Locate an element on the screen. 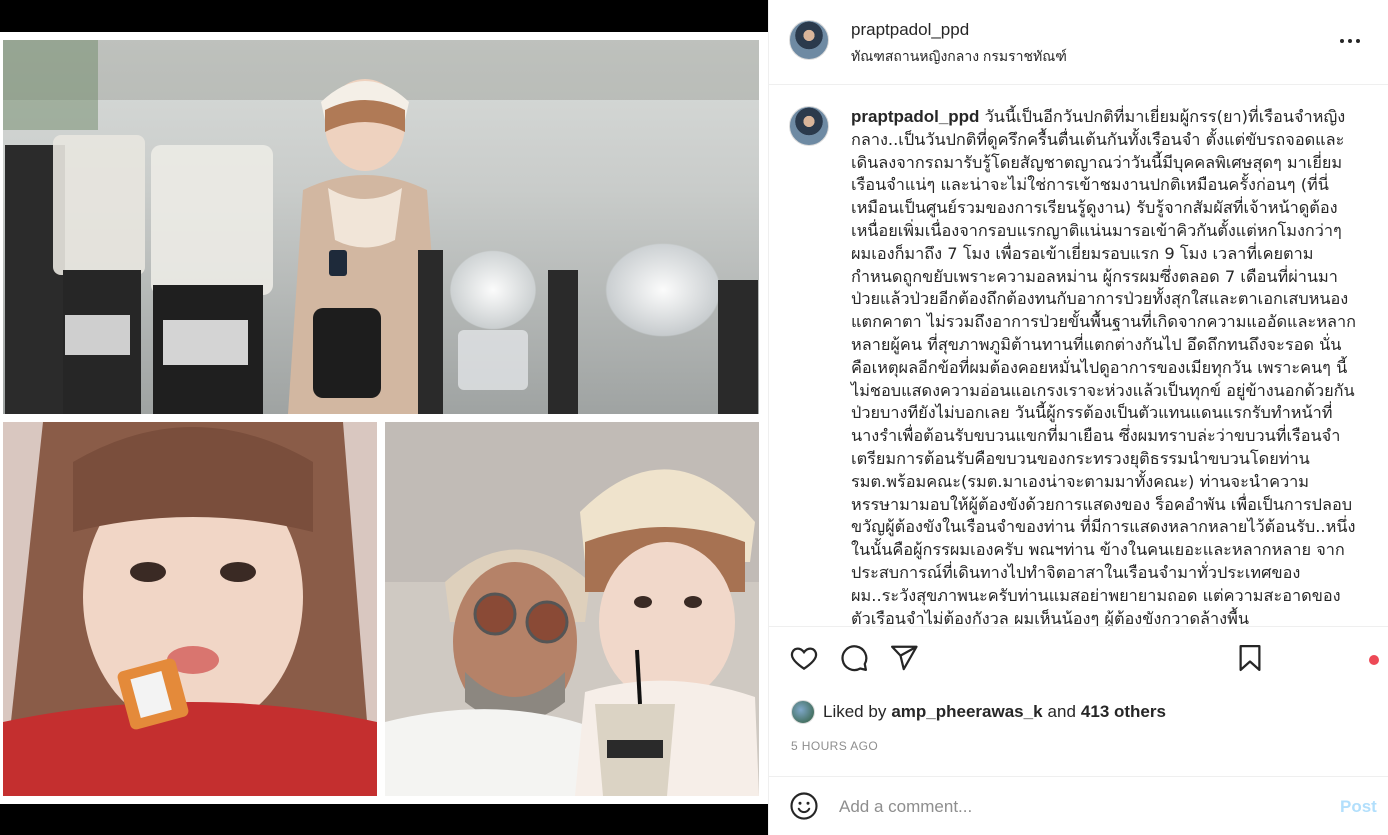 This screenshot has height=835, width=1388. more-options-icon is located at coordinates (1342, 41).